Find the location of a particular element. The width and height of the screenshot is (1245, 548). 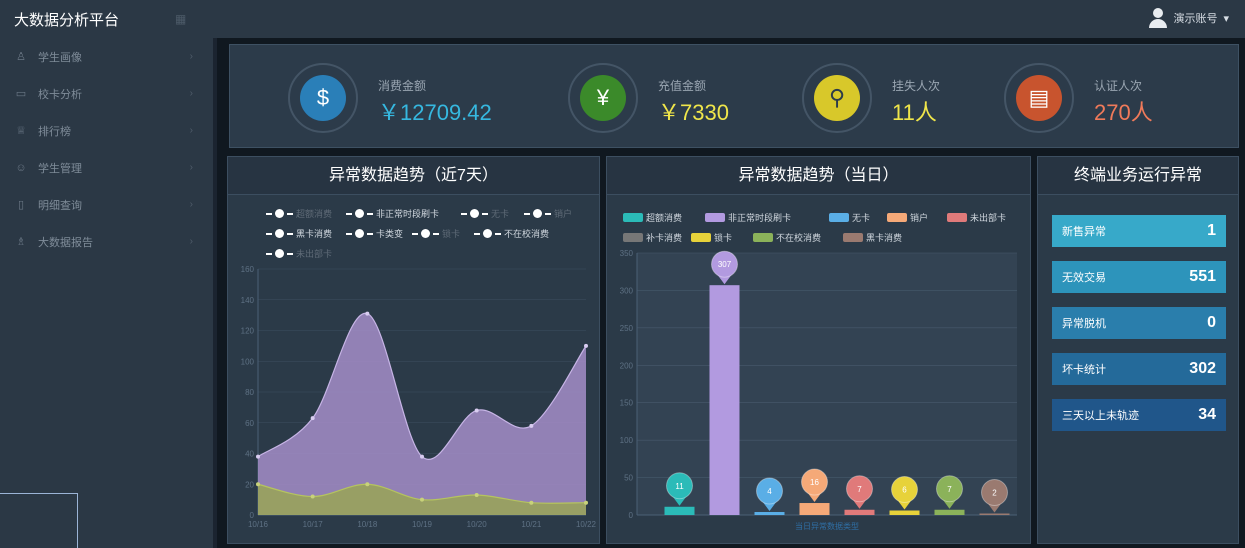

panel-title: 终端业务运行异常 is located at coordinates (1138, 176).